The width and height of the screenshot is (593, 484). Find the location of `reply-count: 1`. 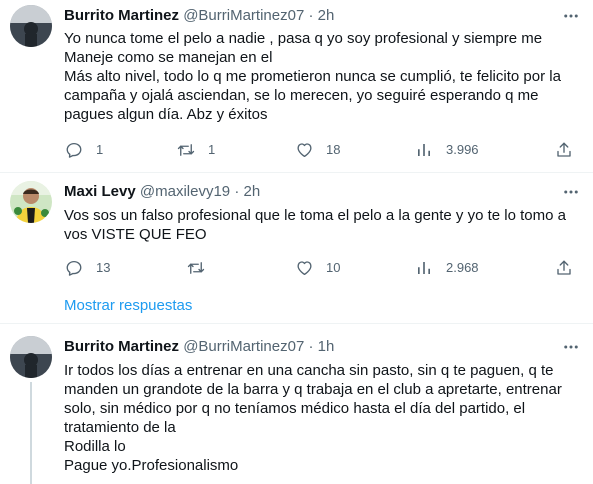

reply-count: 1 is located at coordinates (100, 149).